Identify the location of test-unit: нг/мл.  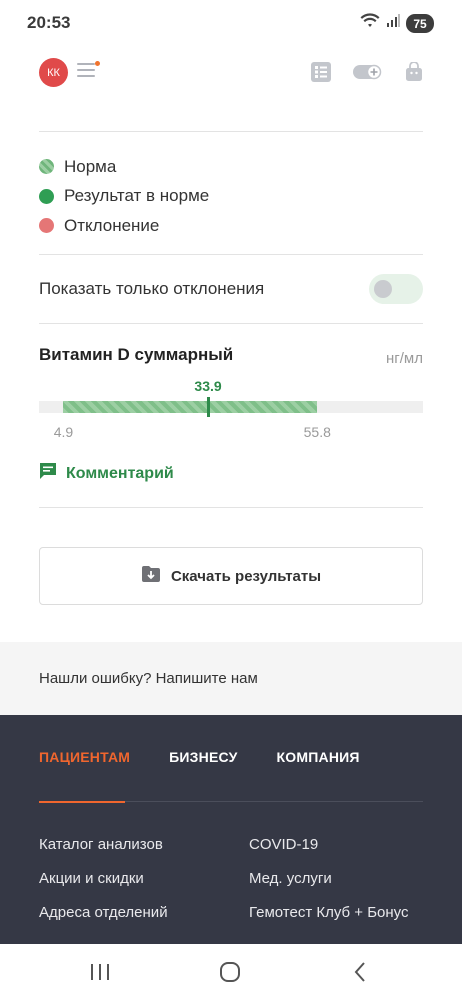
(404, 358).